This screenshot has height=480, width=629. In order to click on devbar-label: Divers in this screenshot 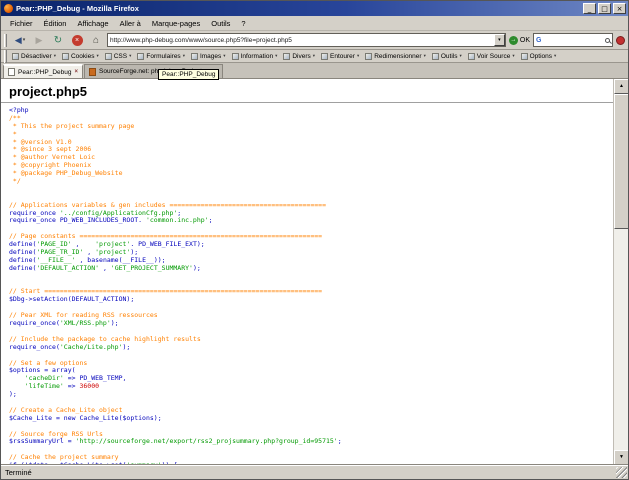, I will do `click(301, 56)`.